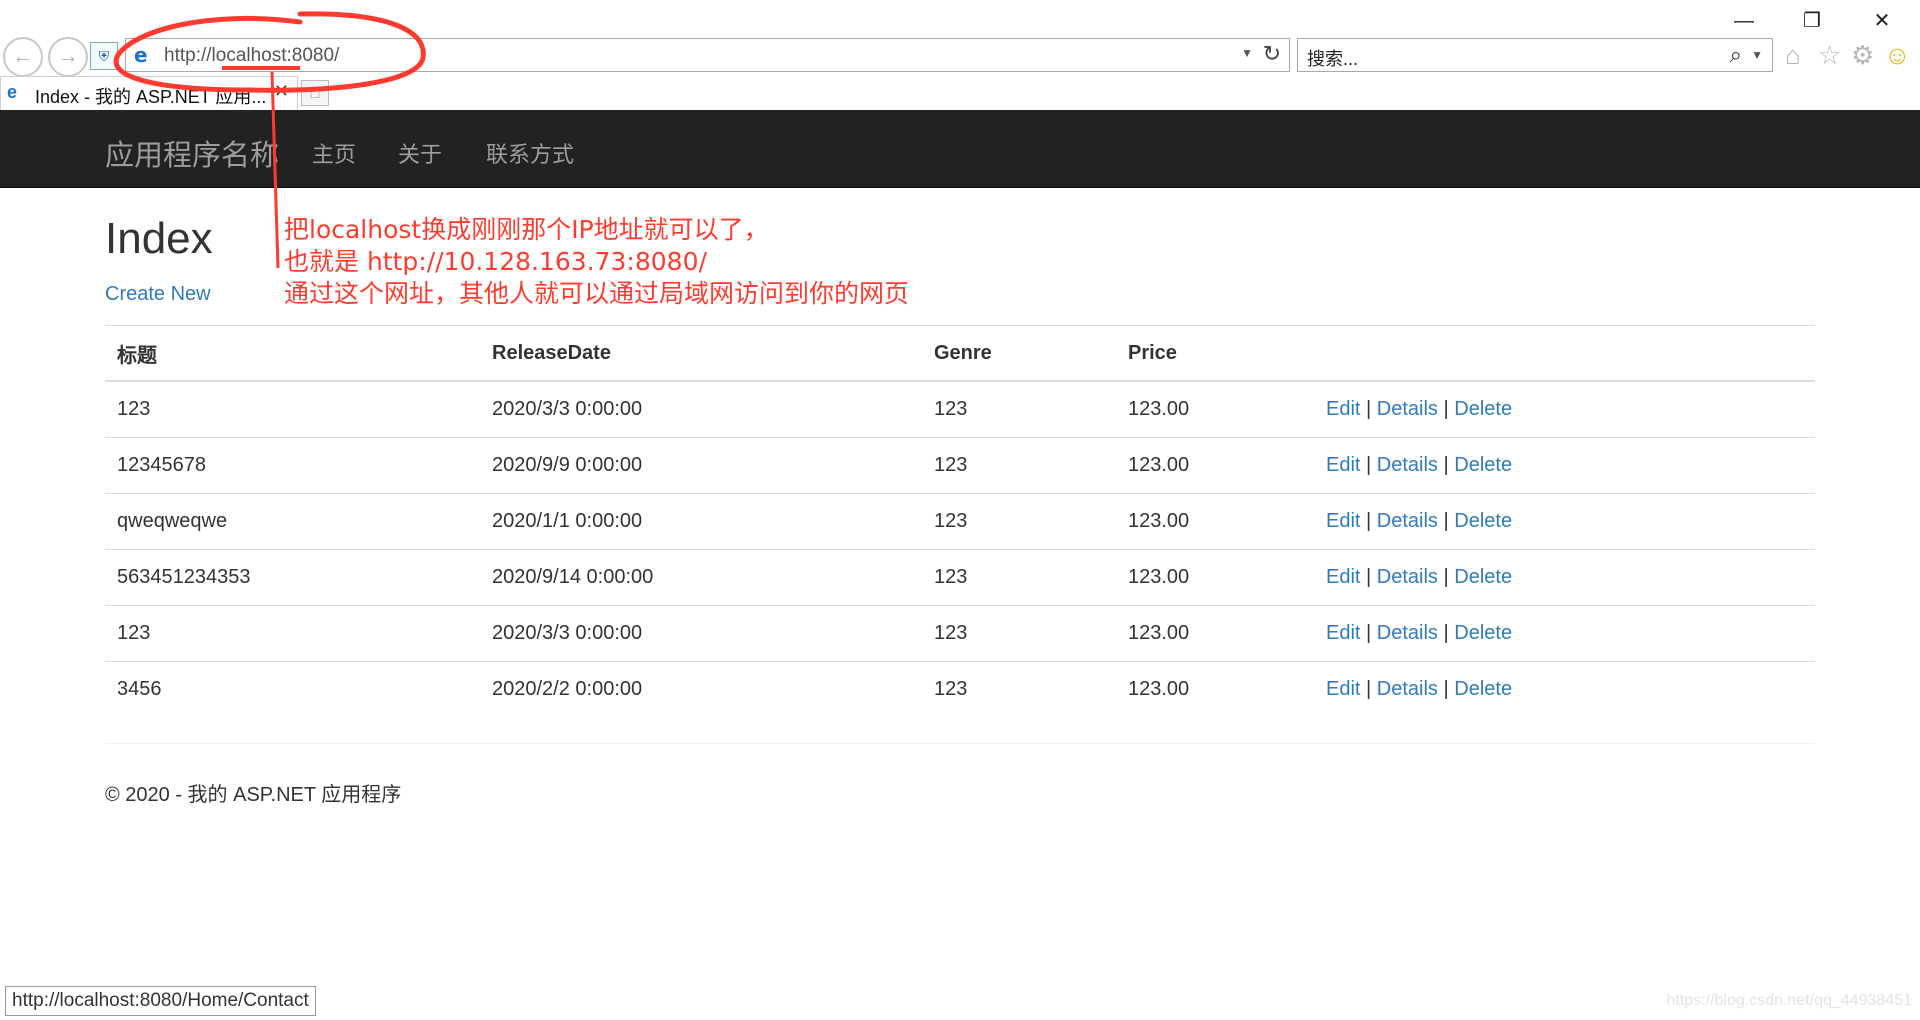  I want to click on tab-close-icon: ✕, so click(281, 91).